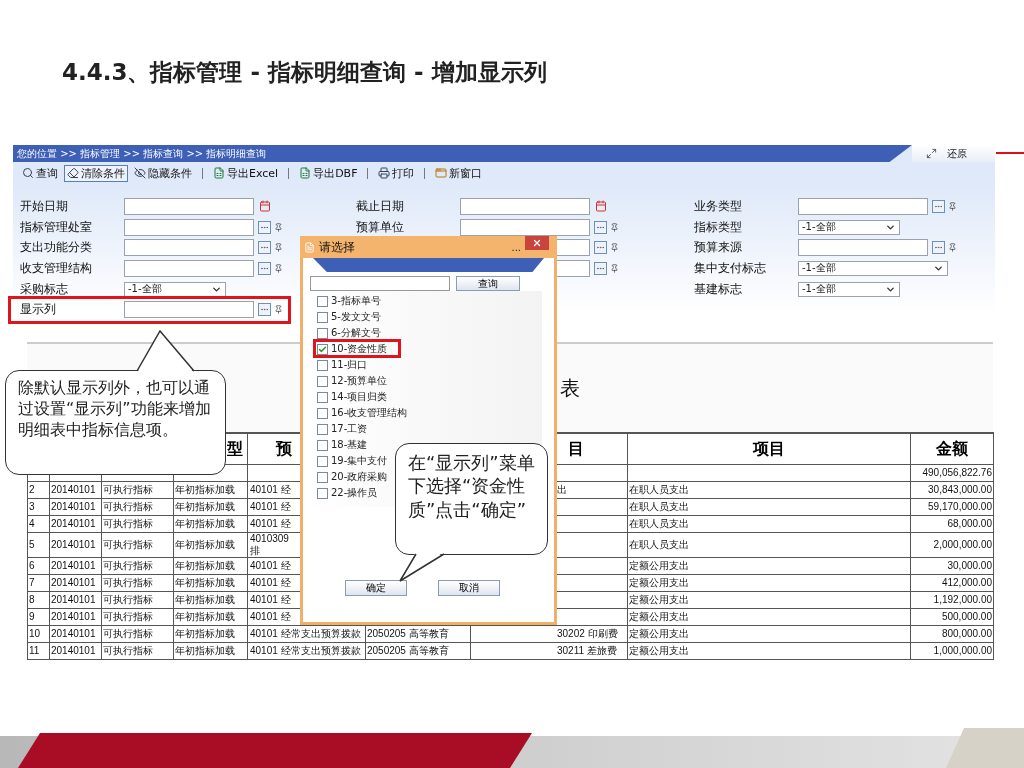 The image size is (1024, 768). What do you see at coordinates (38, 566) in the screenshot?
I see `table-cell: 6` at bounding box center [38, 566].